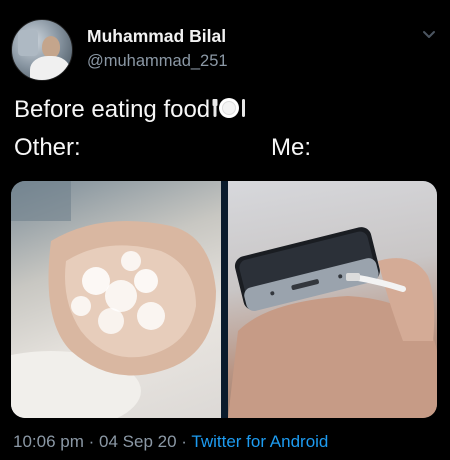 This screenshot has width=450, height=460. Describe the element at coordinates (28, 43) in the screenshot. I see `avatar-background` at that location.